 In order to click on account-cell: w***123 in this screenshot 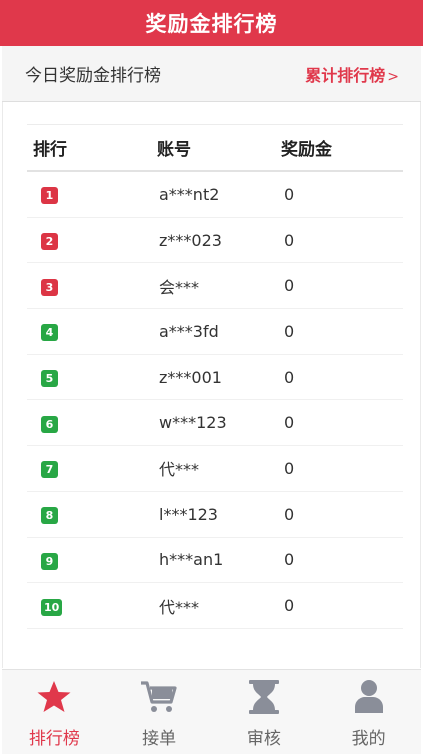, I will do `click(193, 423)`.